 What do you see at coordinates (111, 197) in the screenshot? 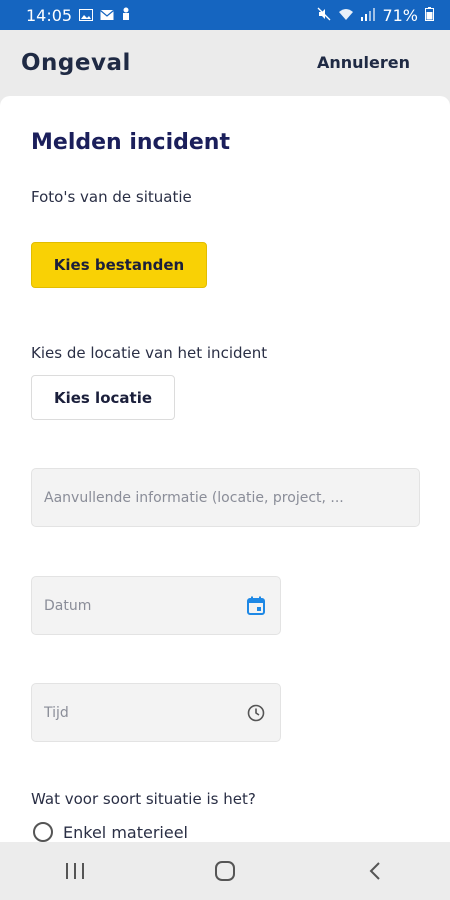
I see `photos-label: Foto's van de situatie` at bounding box center [111, 197].